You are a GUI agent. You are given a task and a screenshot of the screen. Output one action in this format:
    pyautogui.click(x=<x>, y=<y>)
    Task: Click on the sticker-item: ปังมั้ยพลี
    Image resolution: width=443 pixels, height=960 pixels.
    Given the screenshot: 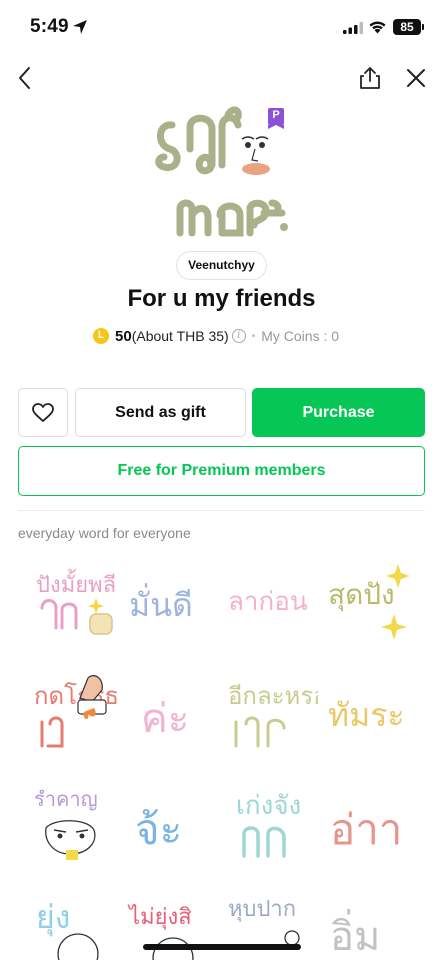 What is the action you would take?
    pyautogui.click(x=78, y=604)
    